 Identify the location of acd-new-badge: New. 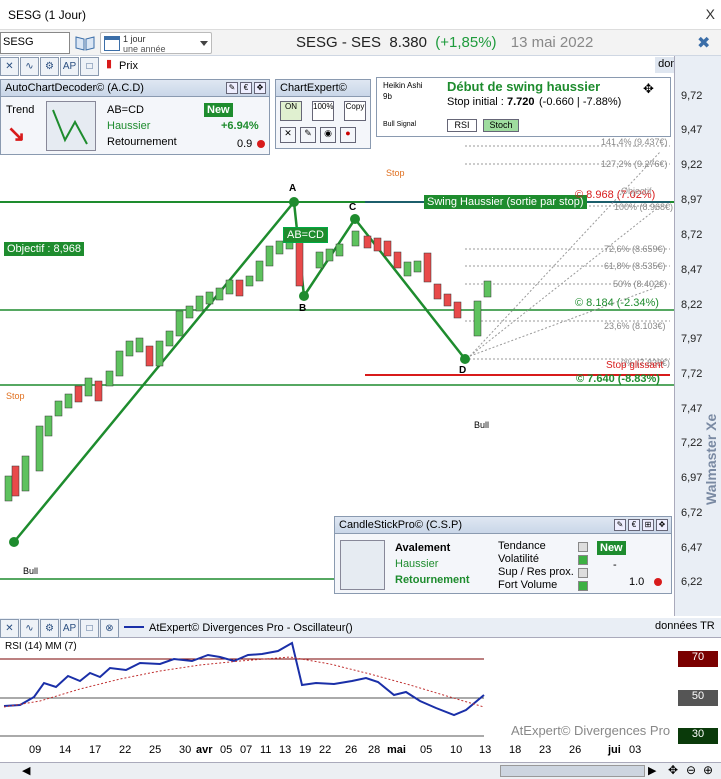
(218, 110).